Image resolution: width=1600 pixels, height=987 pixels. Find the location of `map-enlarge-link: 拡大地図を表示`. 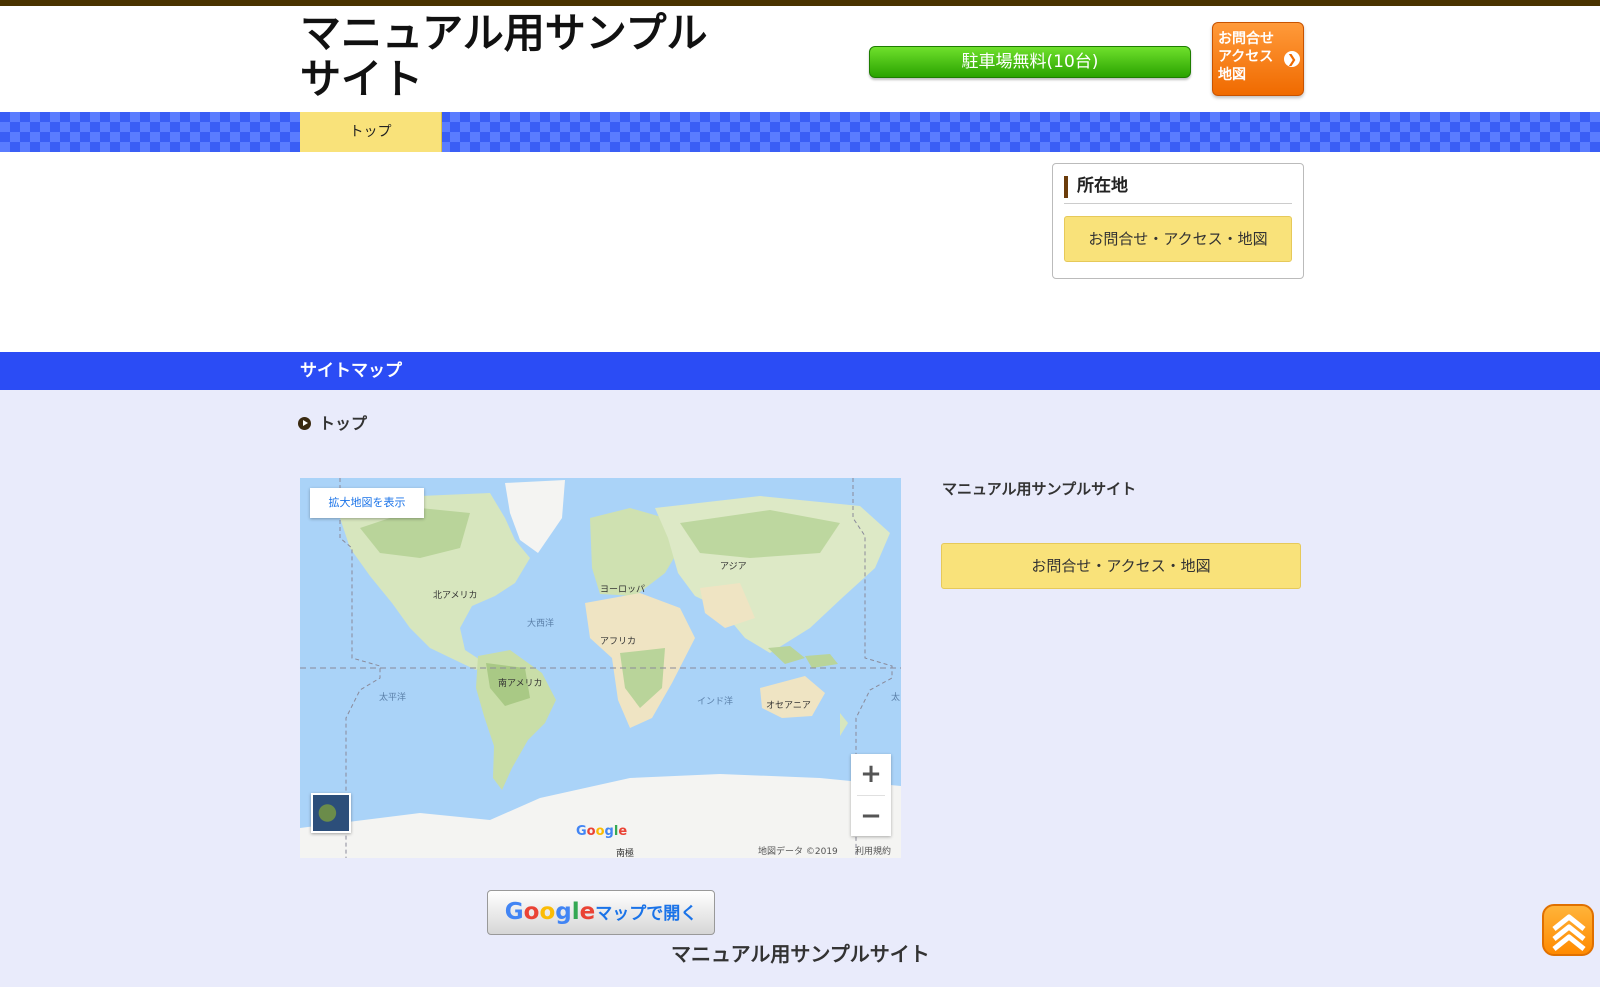

map-enlarge-link: 拡大地図を表示 is located at coordinates (367, 503).